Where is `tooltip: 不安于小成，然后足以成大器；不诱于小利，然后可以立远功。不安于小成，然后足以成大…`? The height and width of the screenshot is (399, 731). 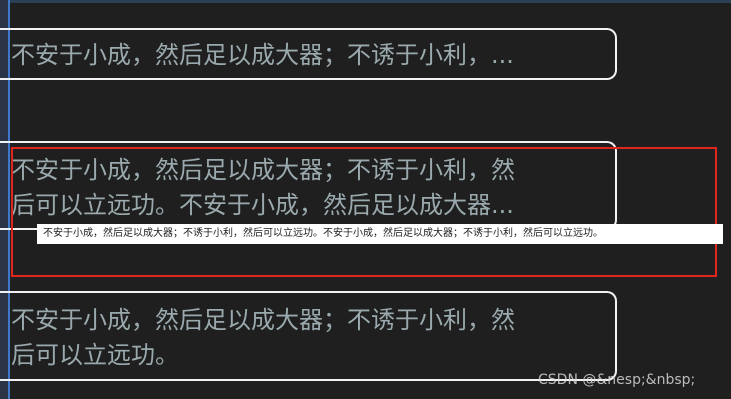 tooltip: 不安于小成，然后足以成大器；不诱于小利，然后可以立远功。不安于小成，然后足以成大… is located at coordinates (380, 234).